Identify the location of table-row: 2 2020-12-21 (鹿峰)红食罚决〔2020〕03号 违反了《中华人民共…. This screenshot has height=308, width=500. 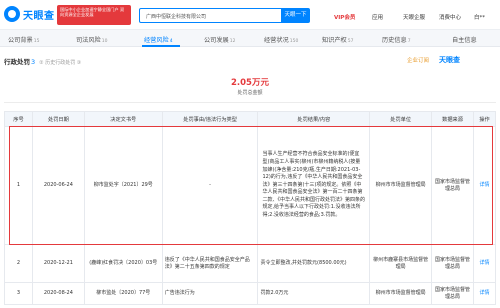
(250, 263).